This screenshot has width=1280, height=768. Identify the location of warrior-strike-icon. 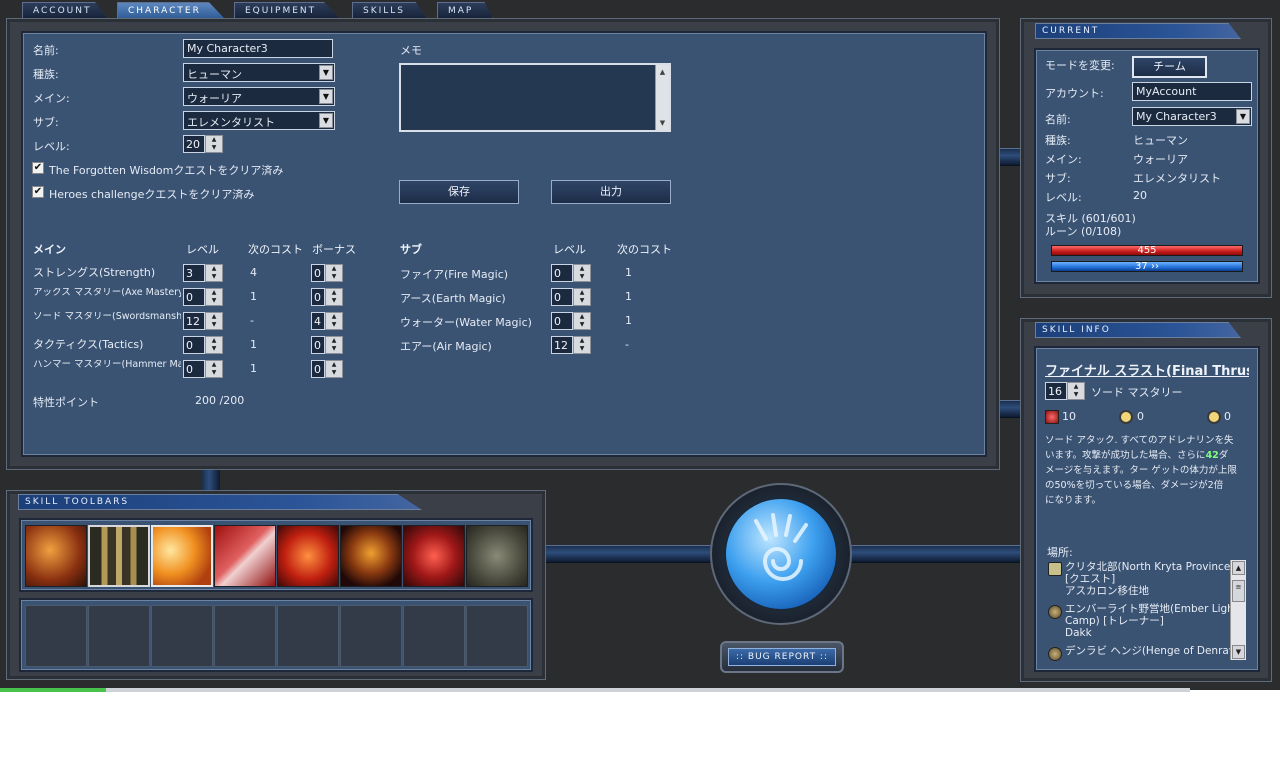
(56, 556).